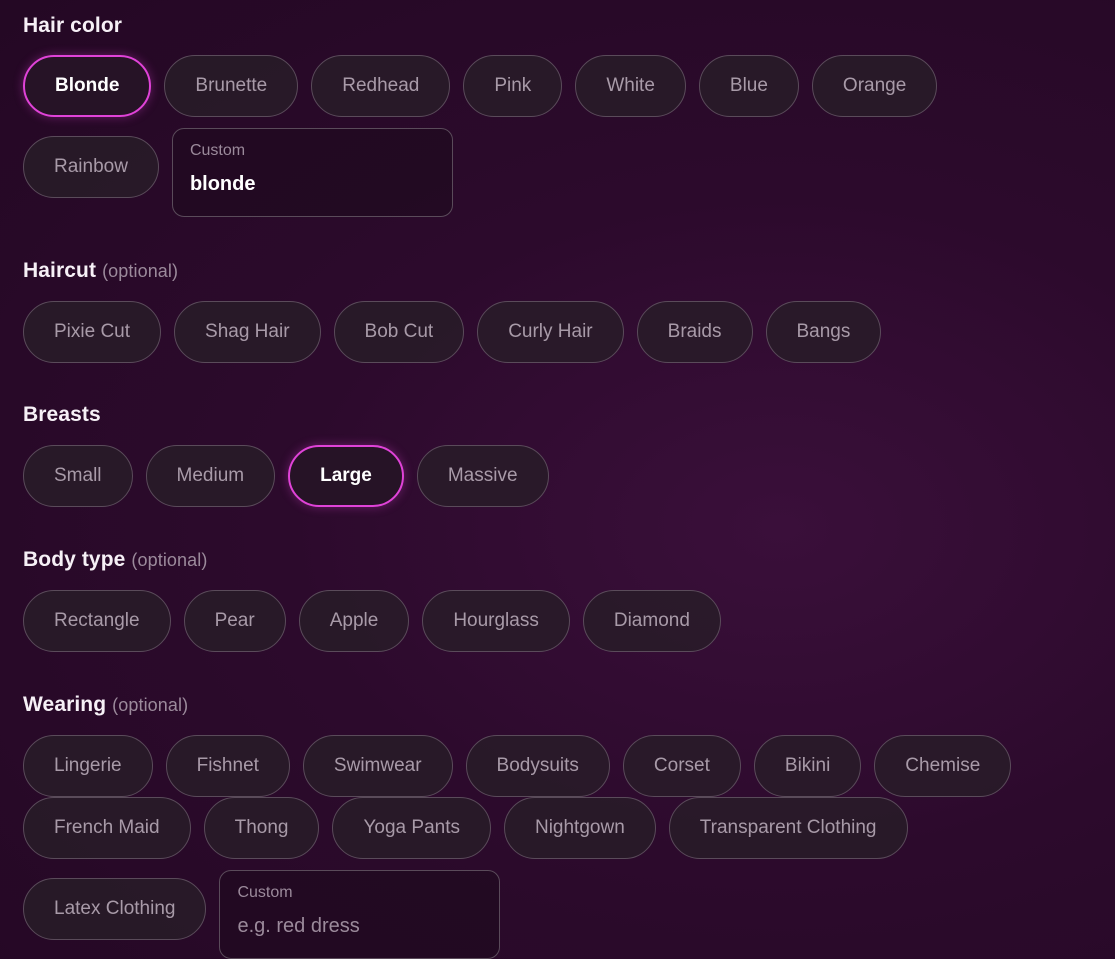  Describe the element at coordinates (569, 705) in the screenshot. I see `wearing-heading: Wearing (optional)` at that location.